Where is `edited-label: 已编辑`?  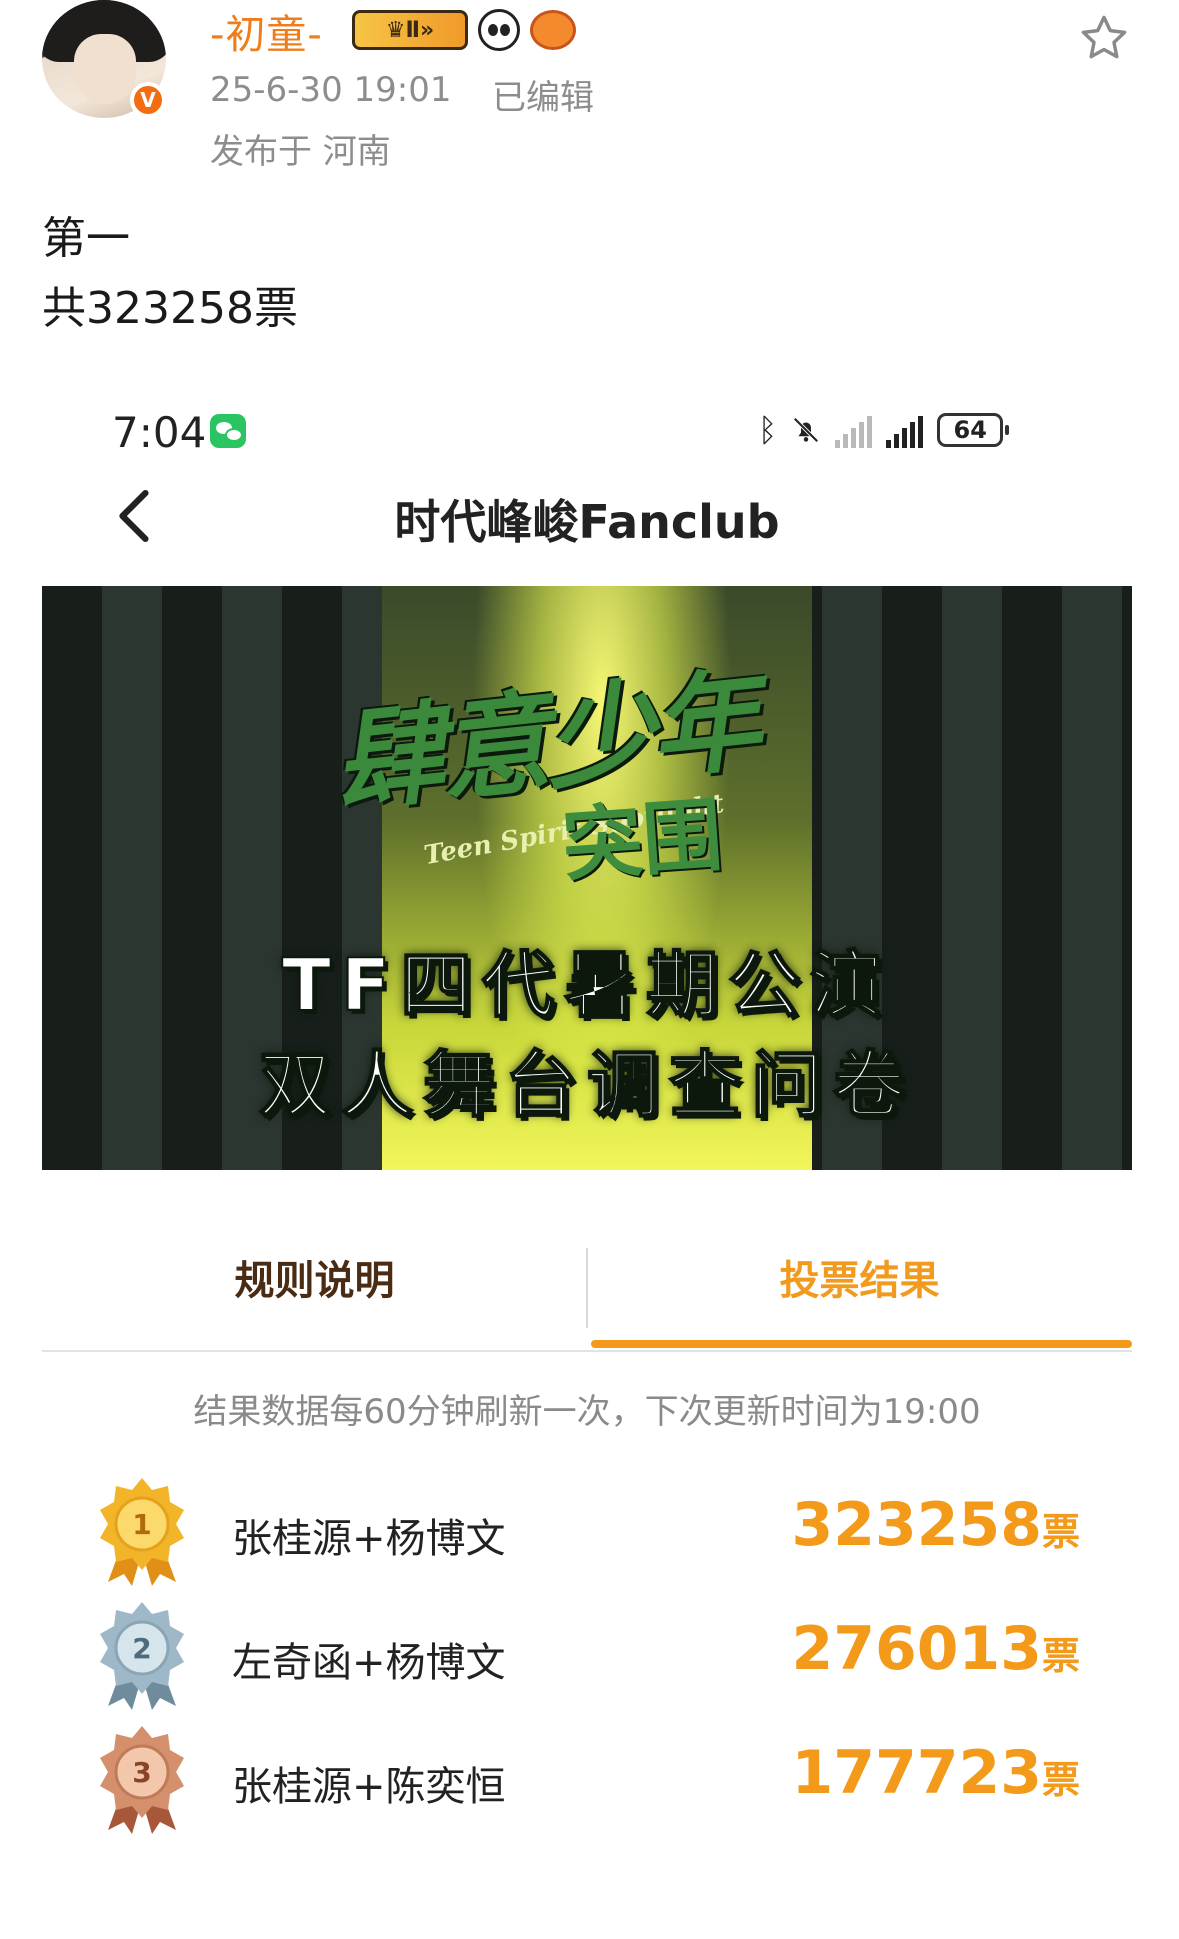
edited-label: 已编辑 is located at coordinates (543, 94).